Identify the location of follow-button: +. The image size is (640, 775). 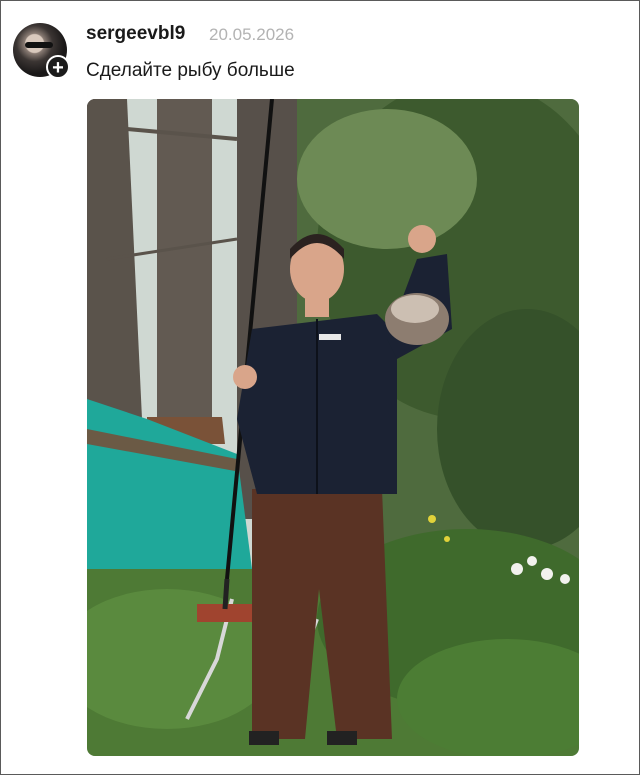
(58, 67).